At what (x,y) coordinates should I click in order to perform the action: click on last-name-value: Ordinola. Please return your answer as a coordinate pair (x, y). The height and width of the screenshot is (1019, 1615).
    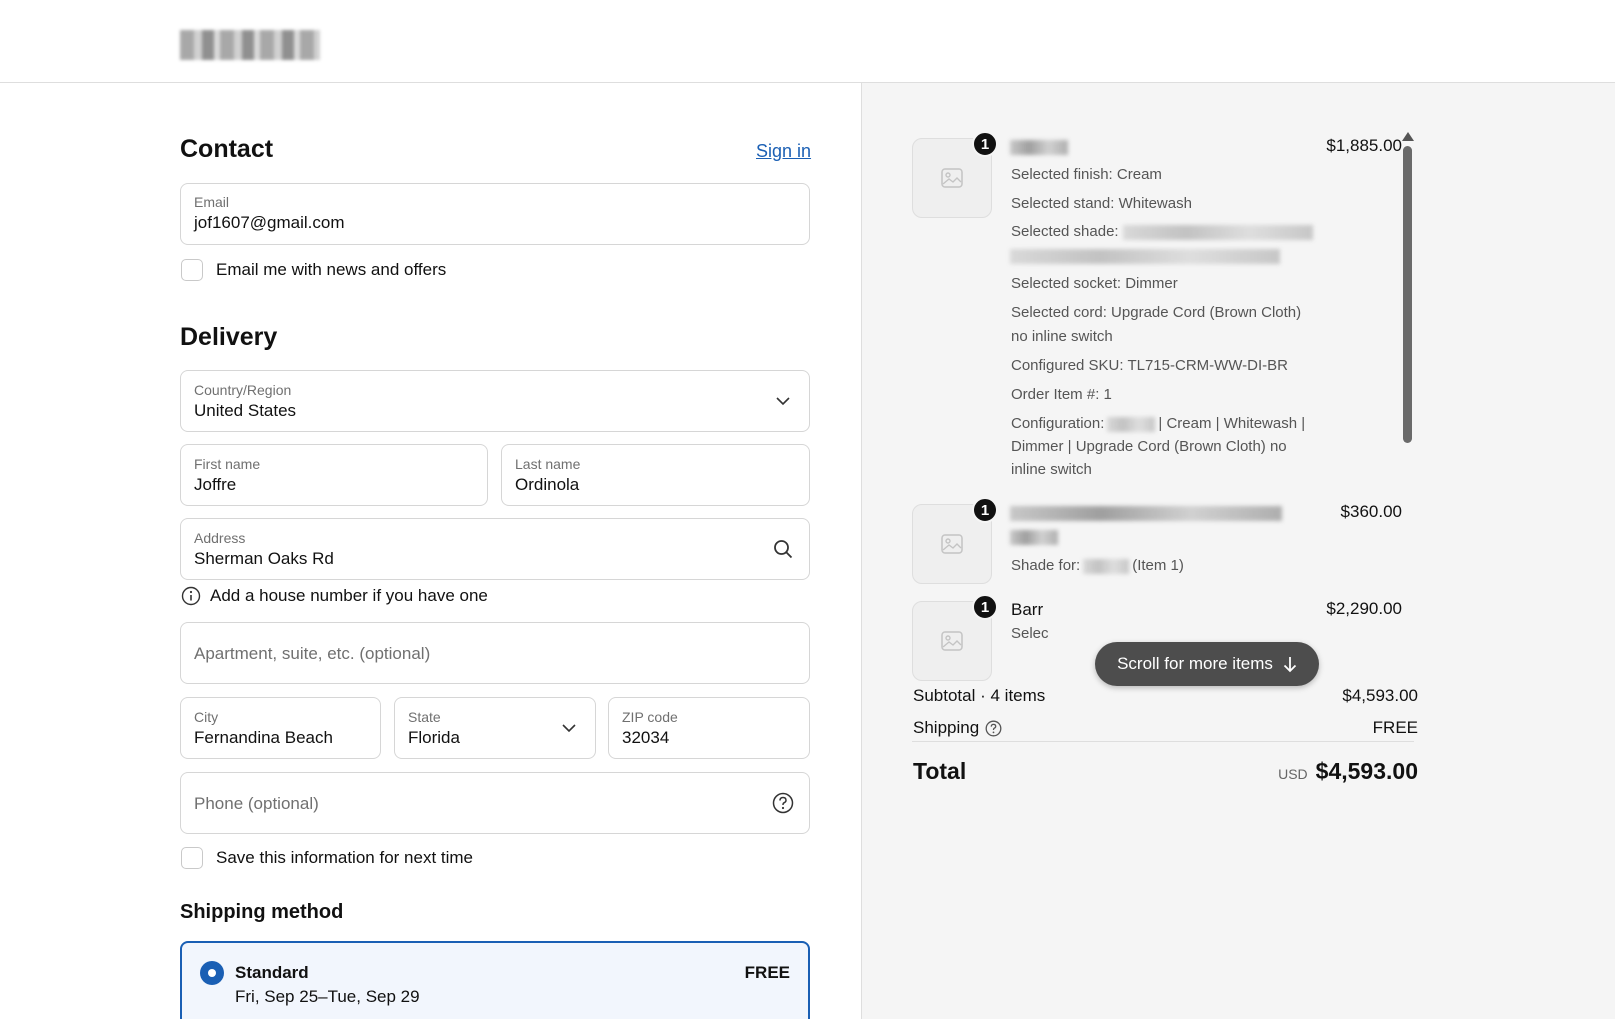
    Looking at the image, I should click on (547, 484).